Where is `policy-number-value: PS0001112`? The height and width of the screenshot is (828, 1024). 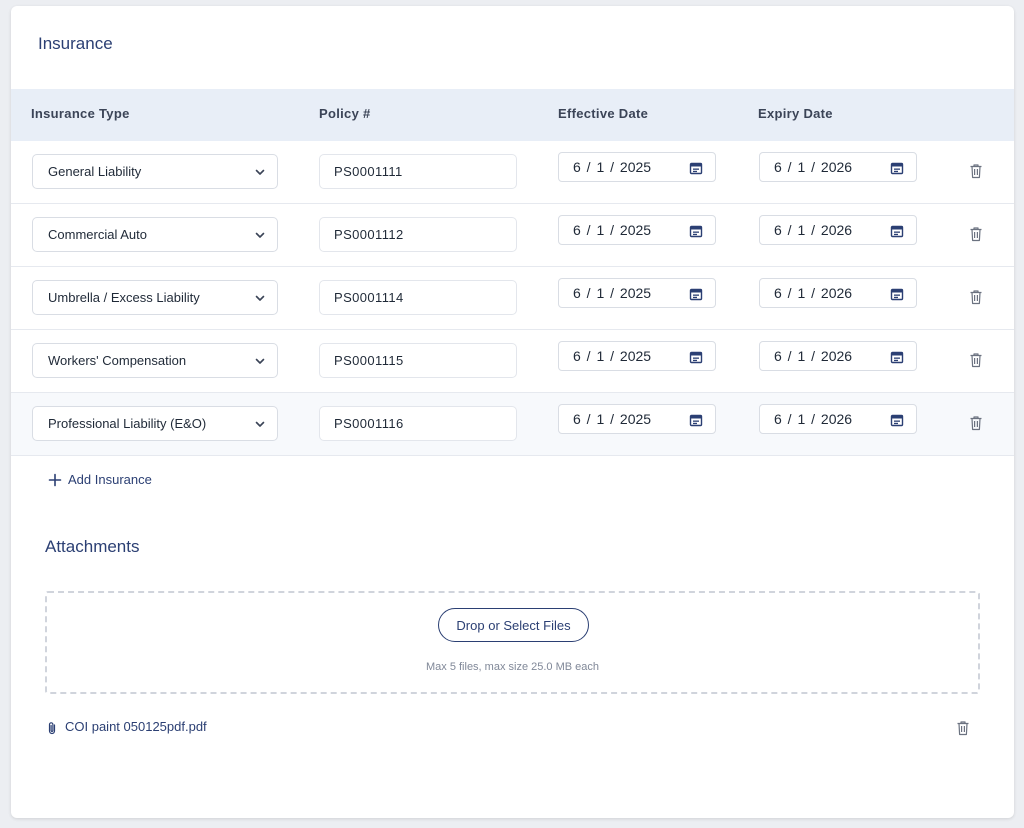 policy-number-value: PS0001112 is located at coordinates (369, 234).